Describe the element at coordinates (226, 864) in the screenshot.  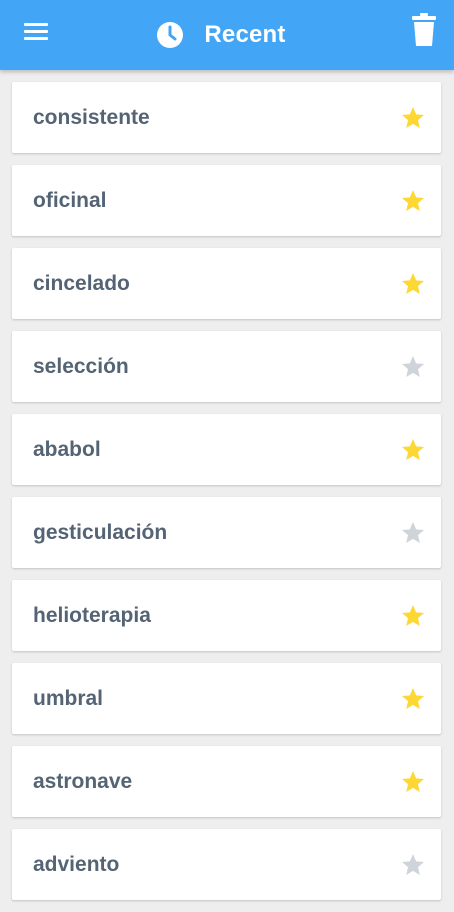
I see `list-item: adviento` at that location.